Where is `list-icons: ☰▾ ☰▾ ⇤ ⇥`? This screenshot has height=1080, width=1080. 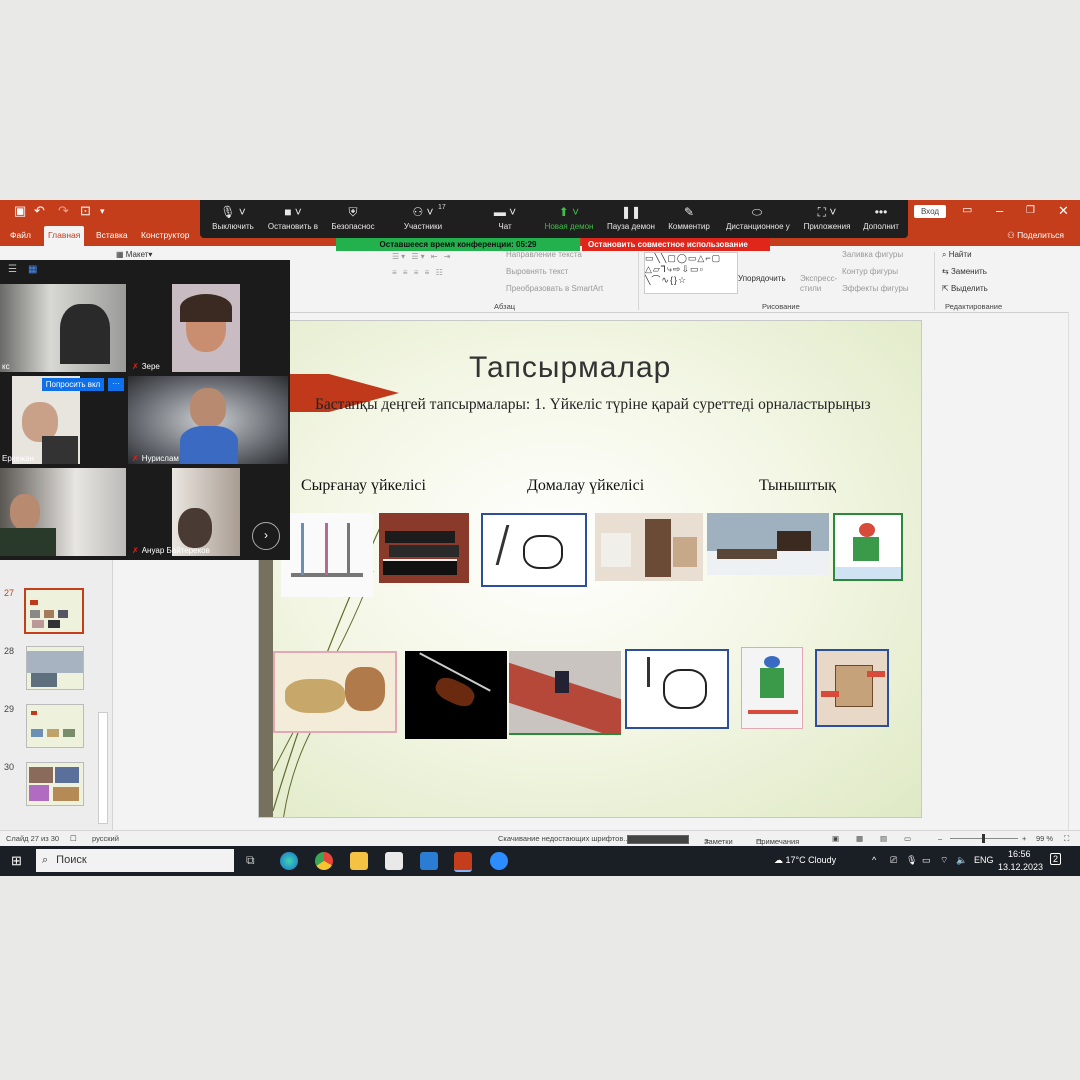 list-icons: ☰▾ ☰▾ ⇤ ⇥ is located at coordinates (422, 256).